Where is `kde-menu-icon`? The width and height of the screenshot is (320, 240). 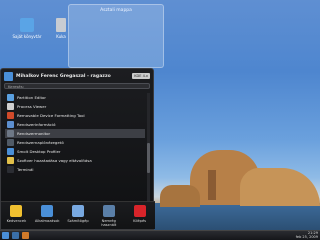
kde-menu-icon is located at coordinates (5, 235).